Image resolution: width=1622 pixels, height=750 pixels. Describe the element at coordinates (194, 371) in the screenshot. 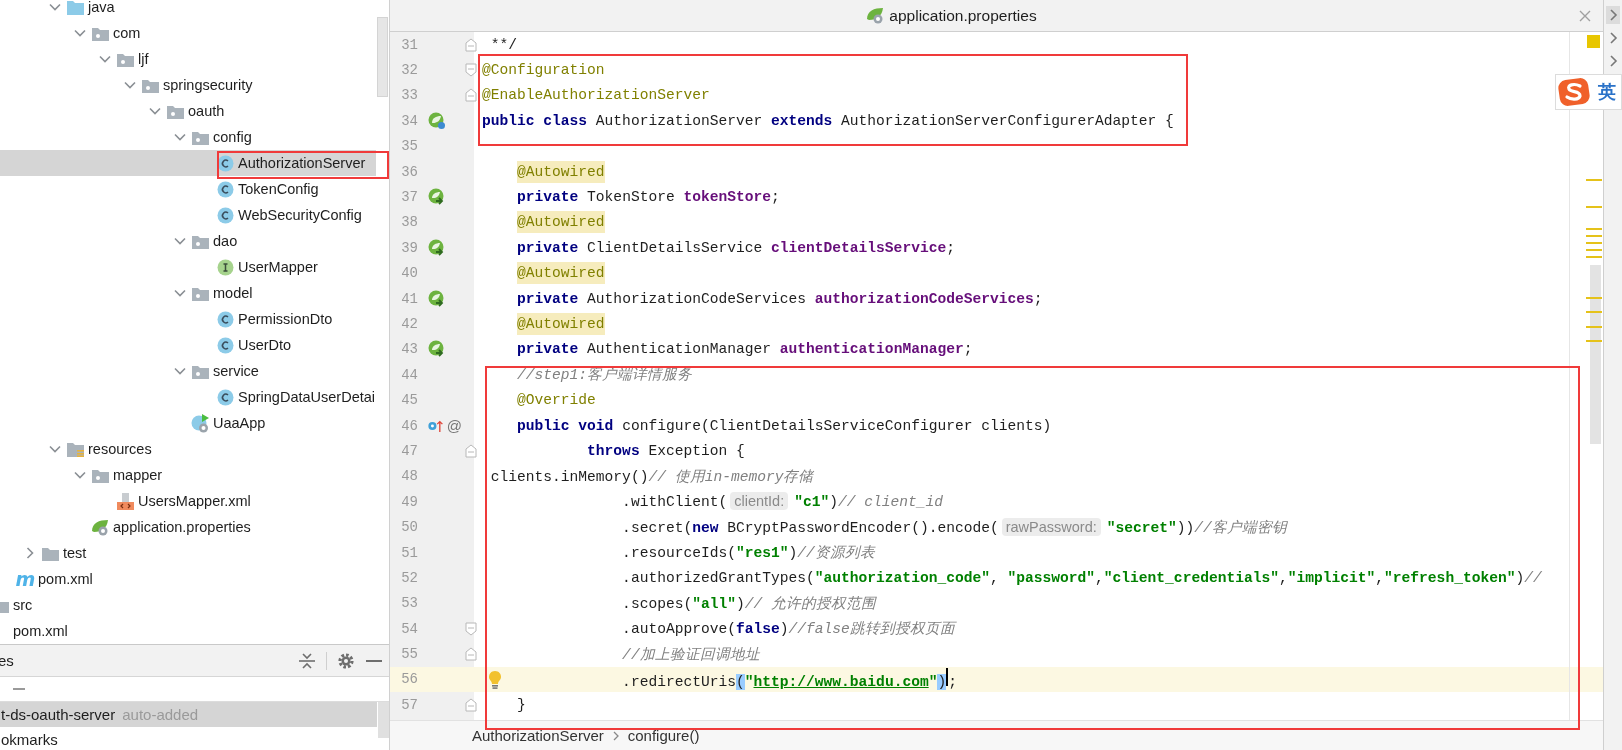

I see `tree-item: service` at that location.